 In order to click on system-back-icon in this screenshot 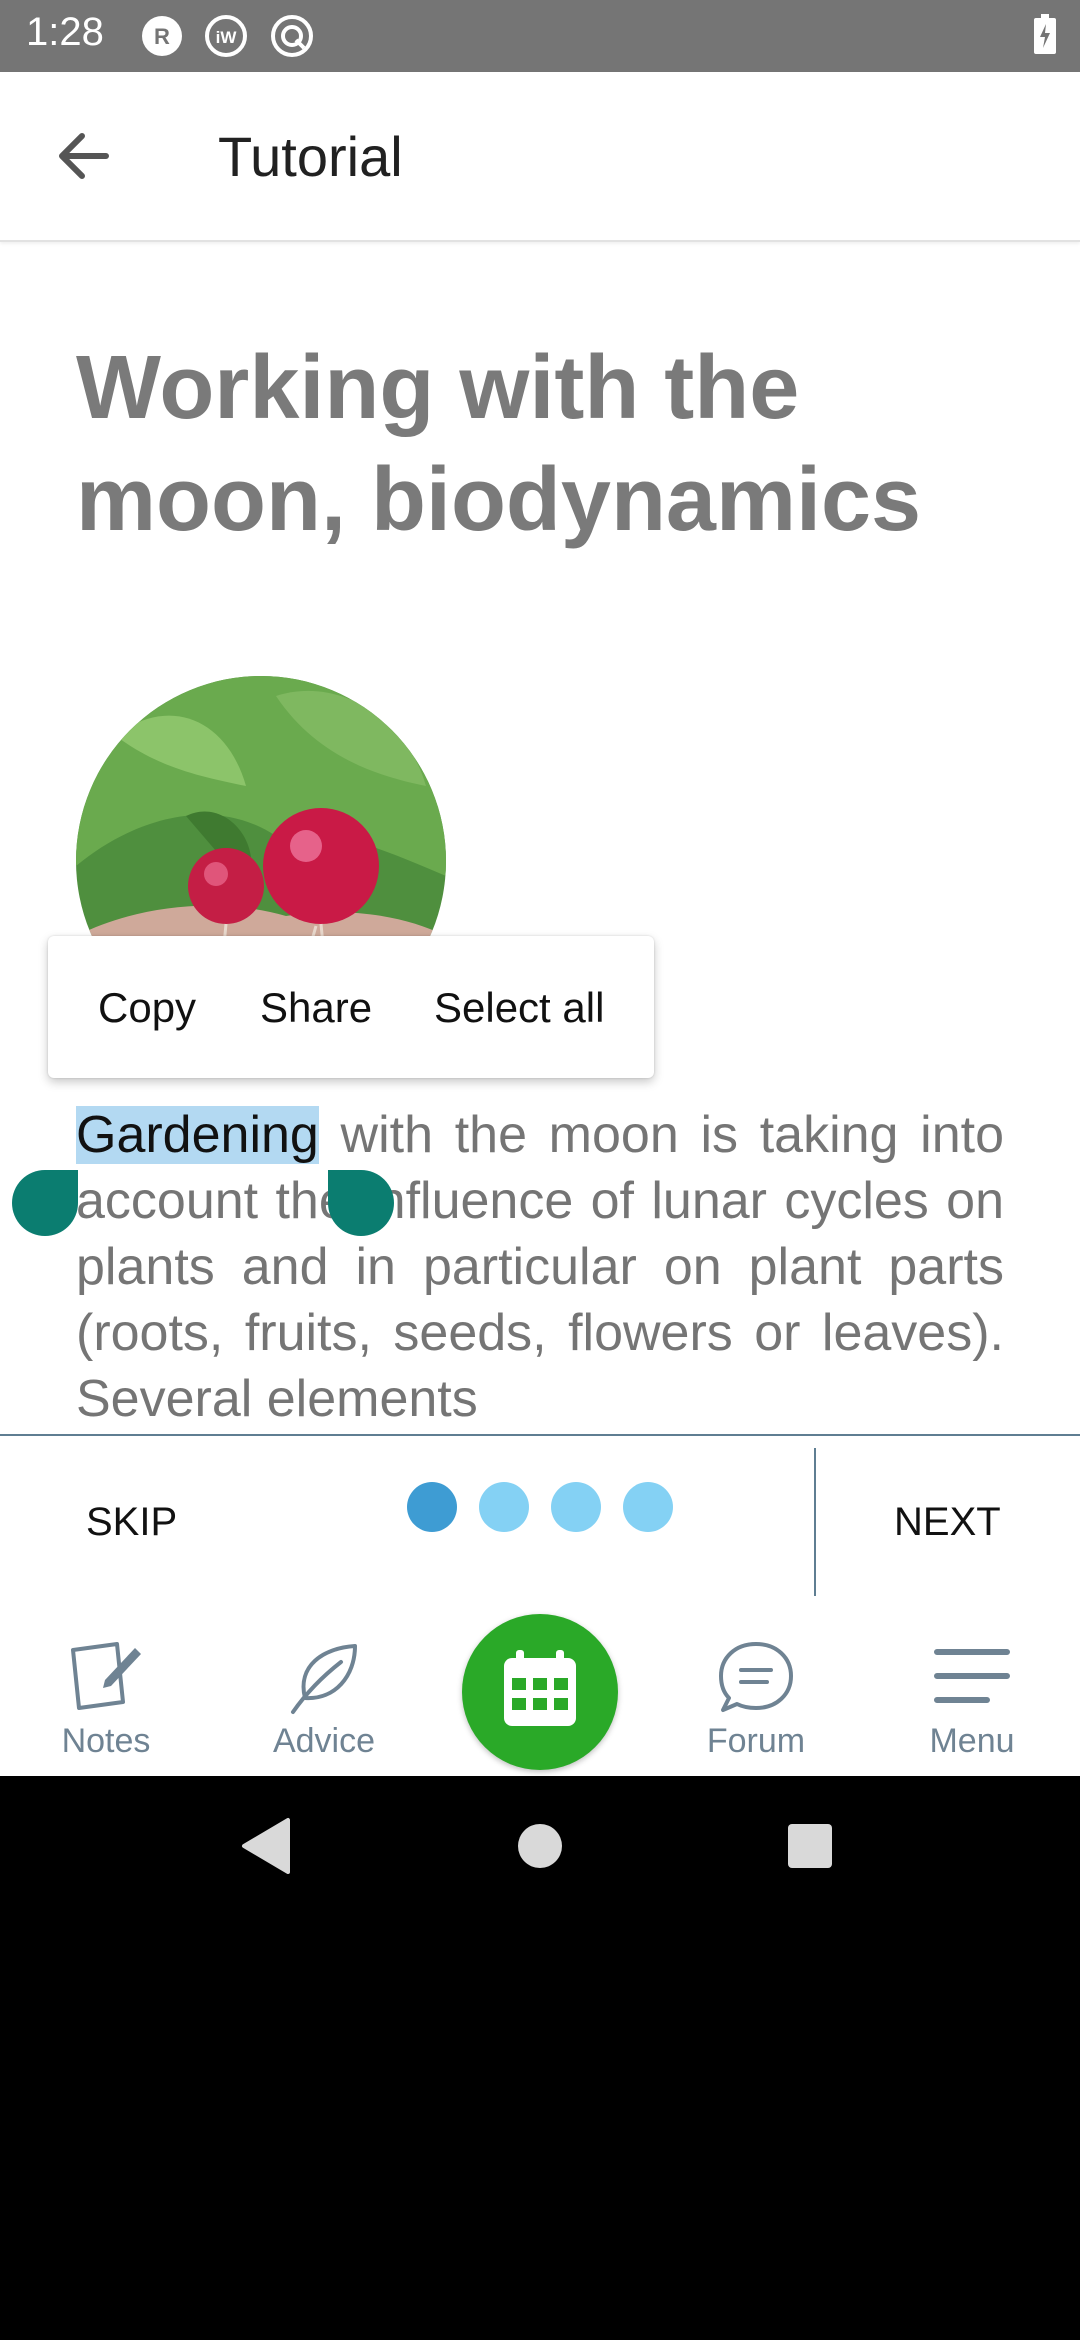, I will do `click(268, 1846)`.